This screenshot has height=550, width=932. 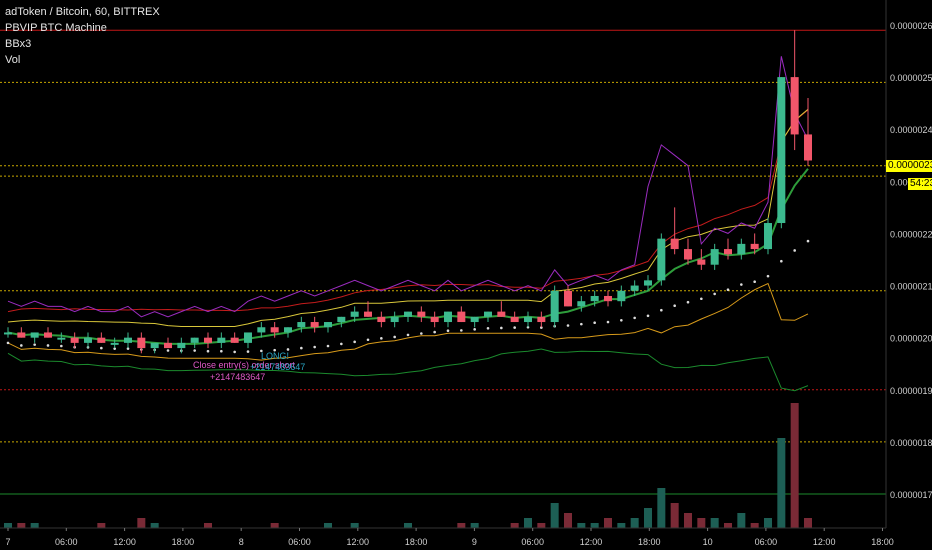 I want to click on symbol-title: adToken / Bitcoin, 60, BITTREX, so click(x=82, y=12).